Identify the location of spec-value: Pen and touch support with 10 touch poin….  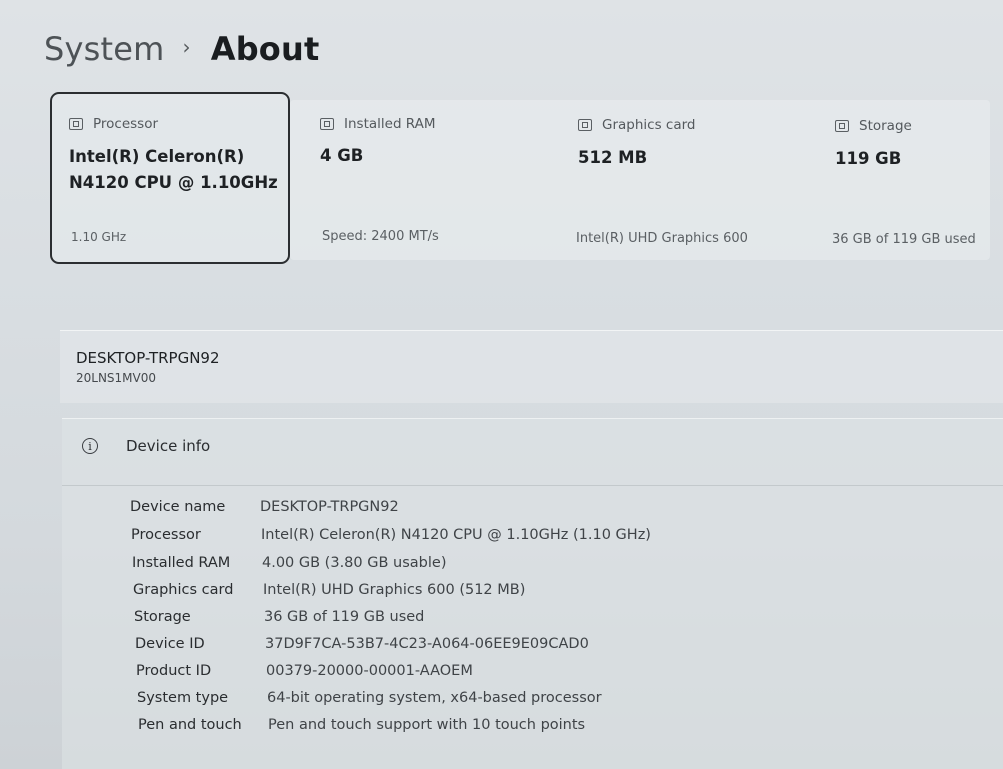
(427, 725).